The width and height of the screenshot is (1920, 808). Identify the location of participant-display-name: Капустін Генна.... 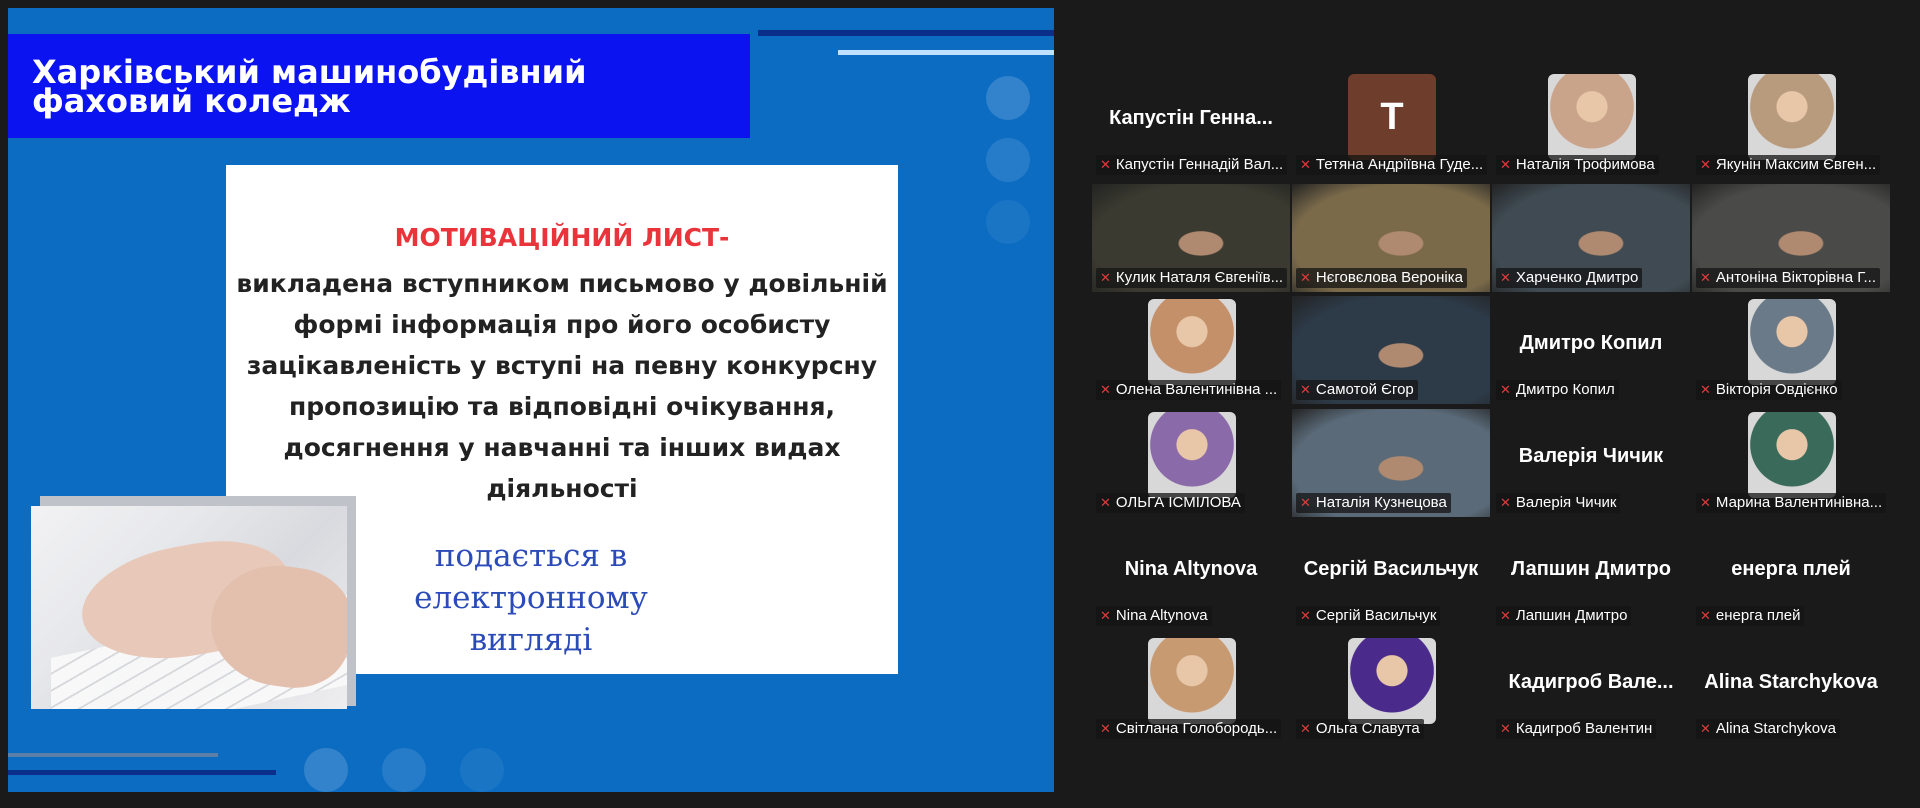
(1191, 118).